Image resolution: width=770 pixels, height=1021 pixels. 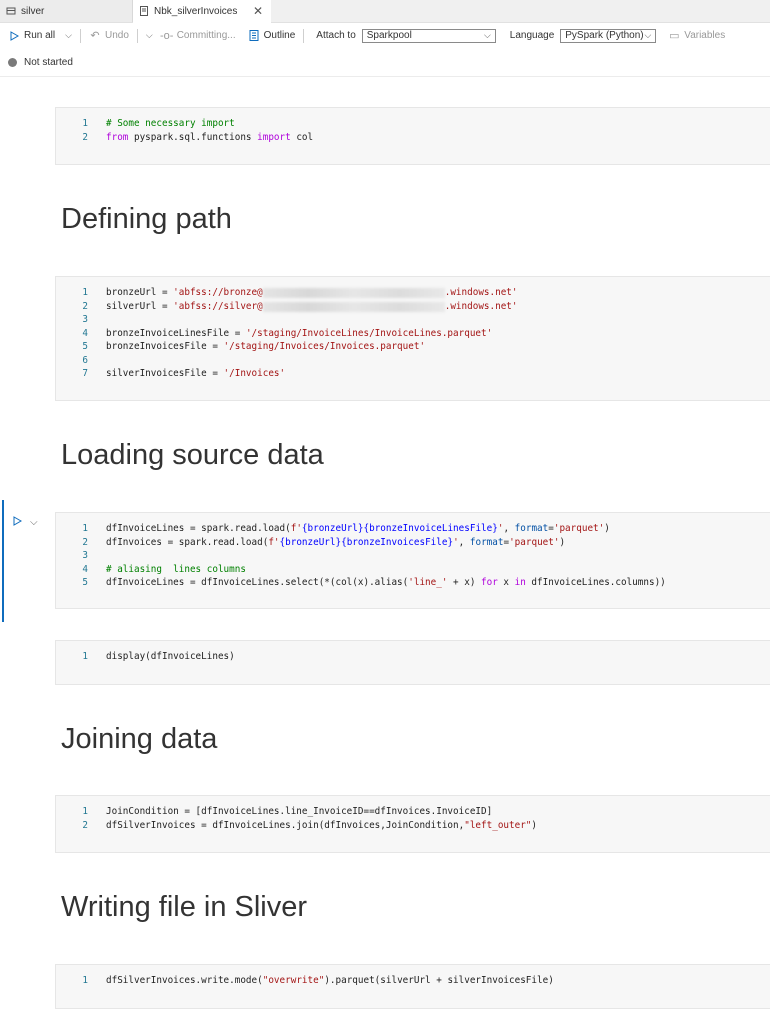 I want to click on lakehouse-icon, so click(x=11, y=11).